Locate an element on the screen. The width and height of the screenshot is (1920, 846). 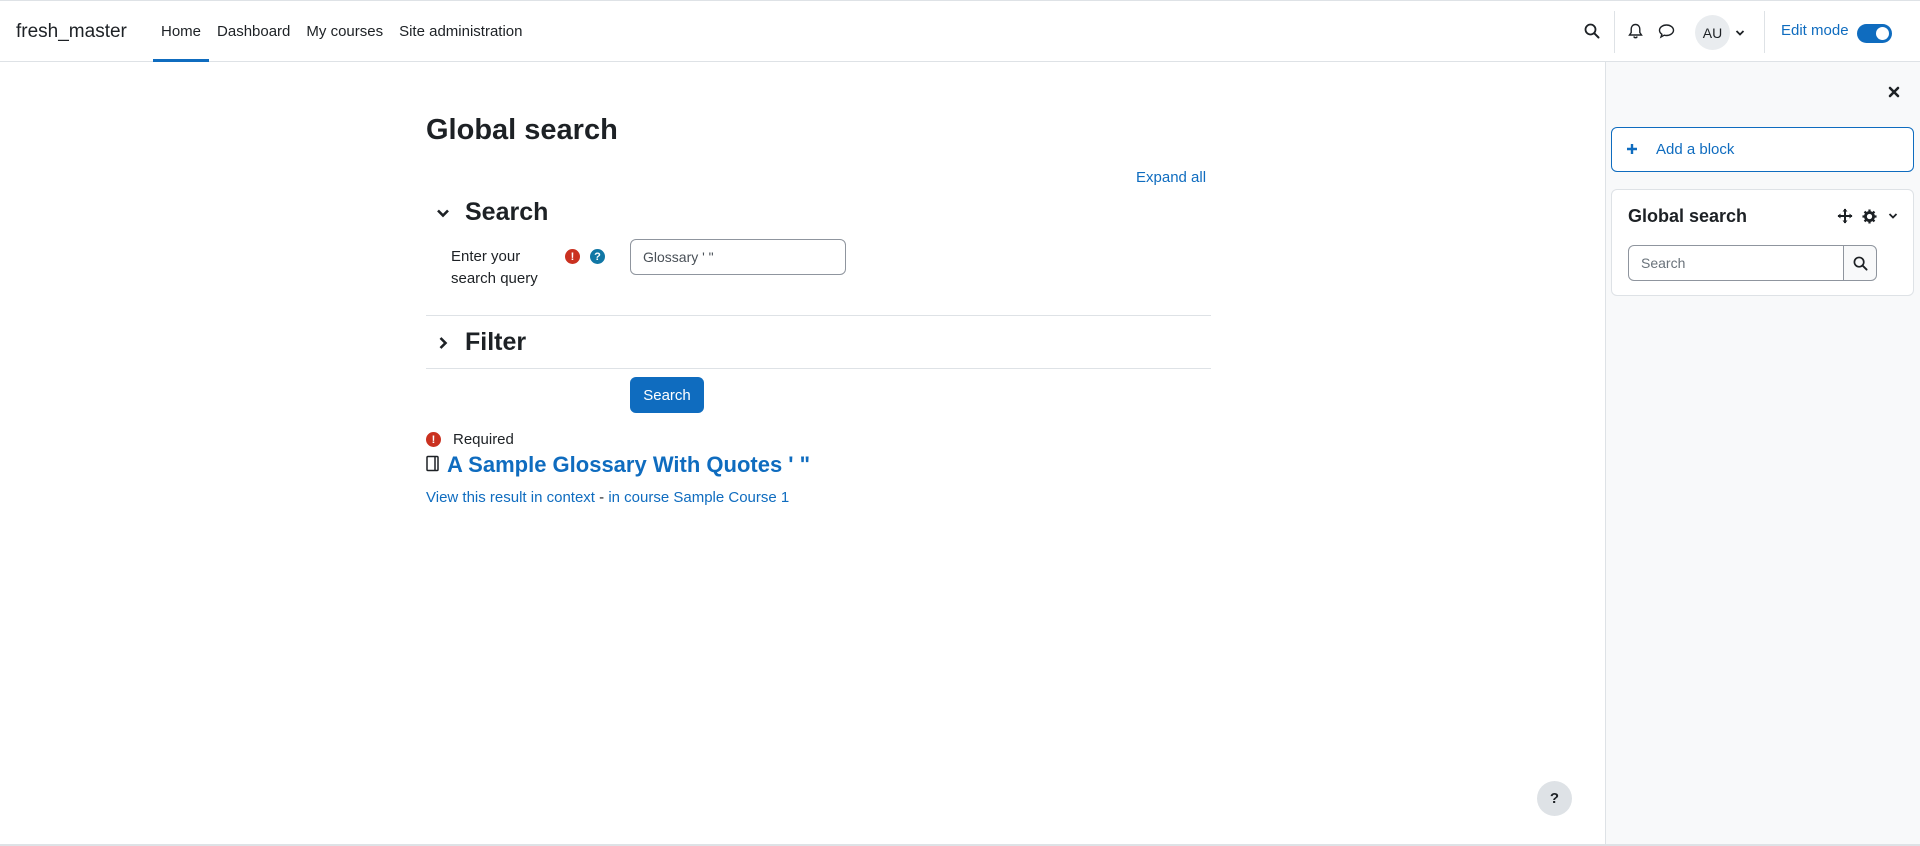
nav-item-dashboard: Dashboard is located at coordinates (253, 31).